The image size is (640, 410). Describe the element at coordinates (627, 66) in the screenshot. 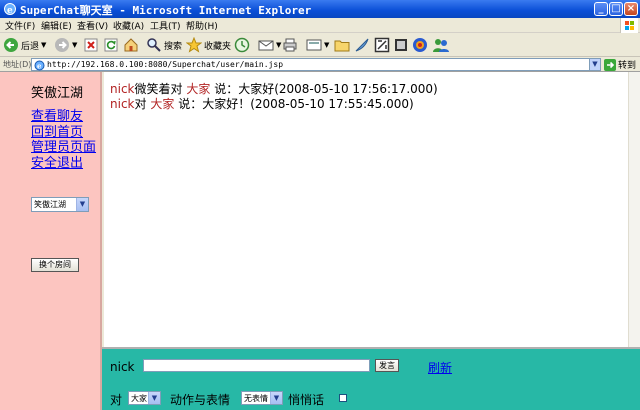

I see `go-label: 转到` at that location.